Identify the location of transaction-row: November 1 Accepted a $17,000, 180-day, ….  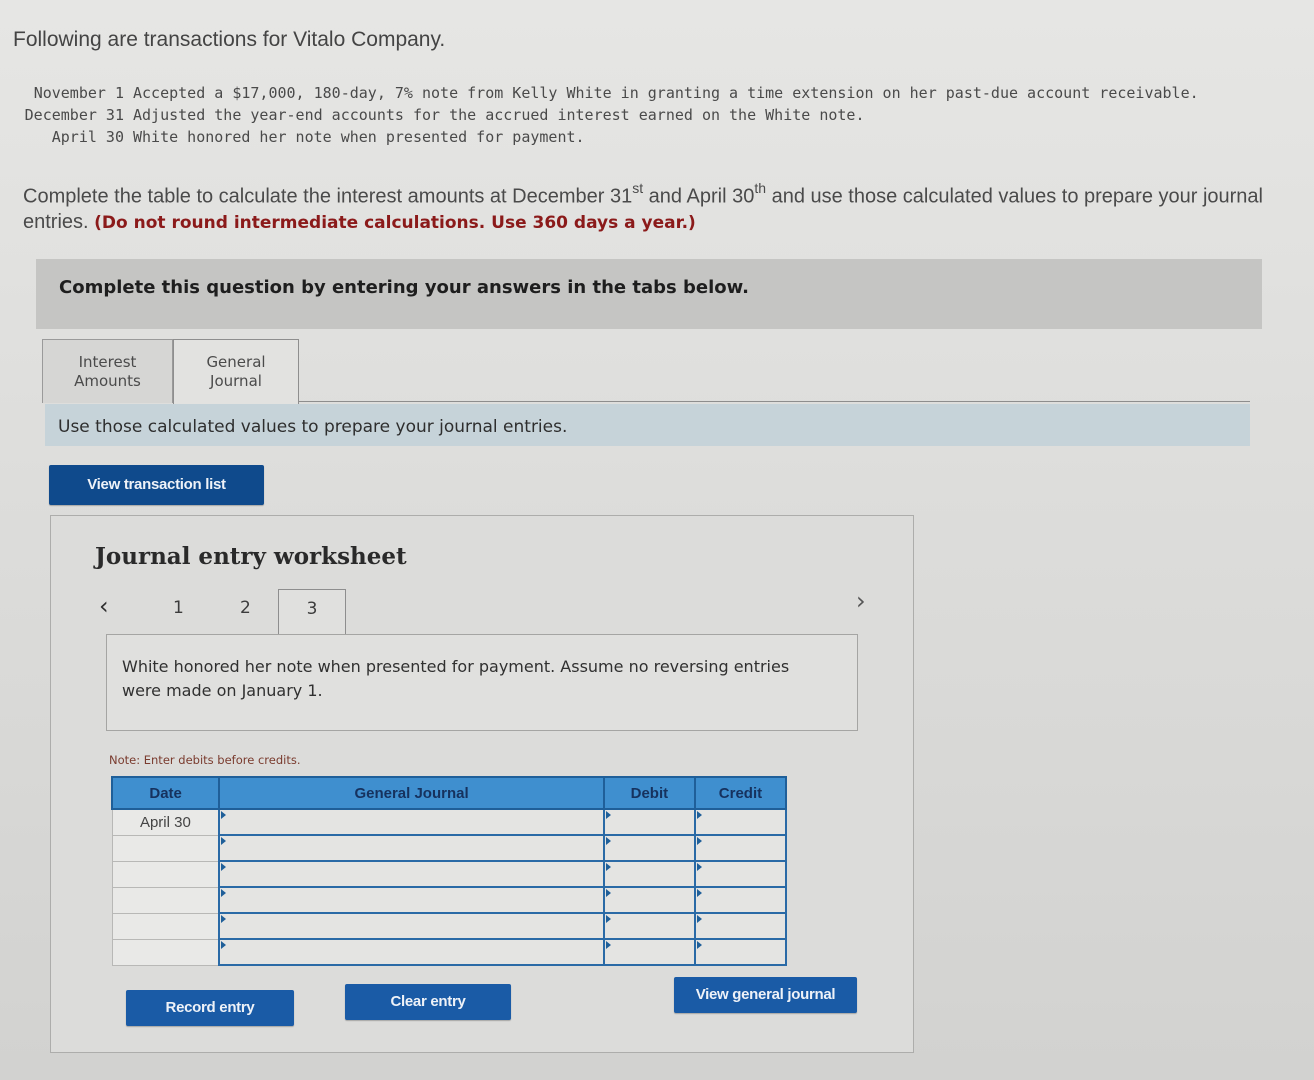
(607, 93).